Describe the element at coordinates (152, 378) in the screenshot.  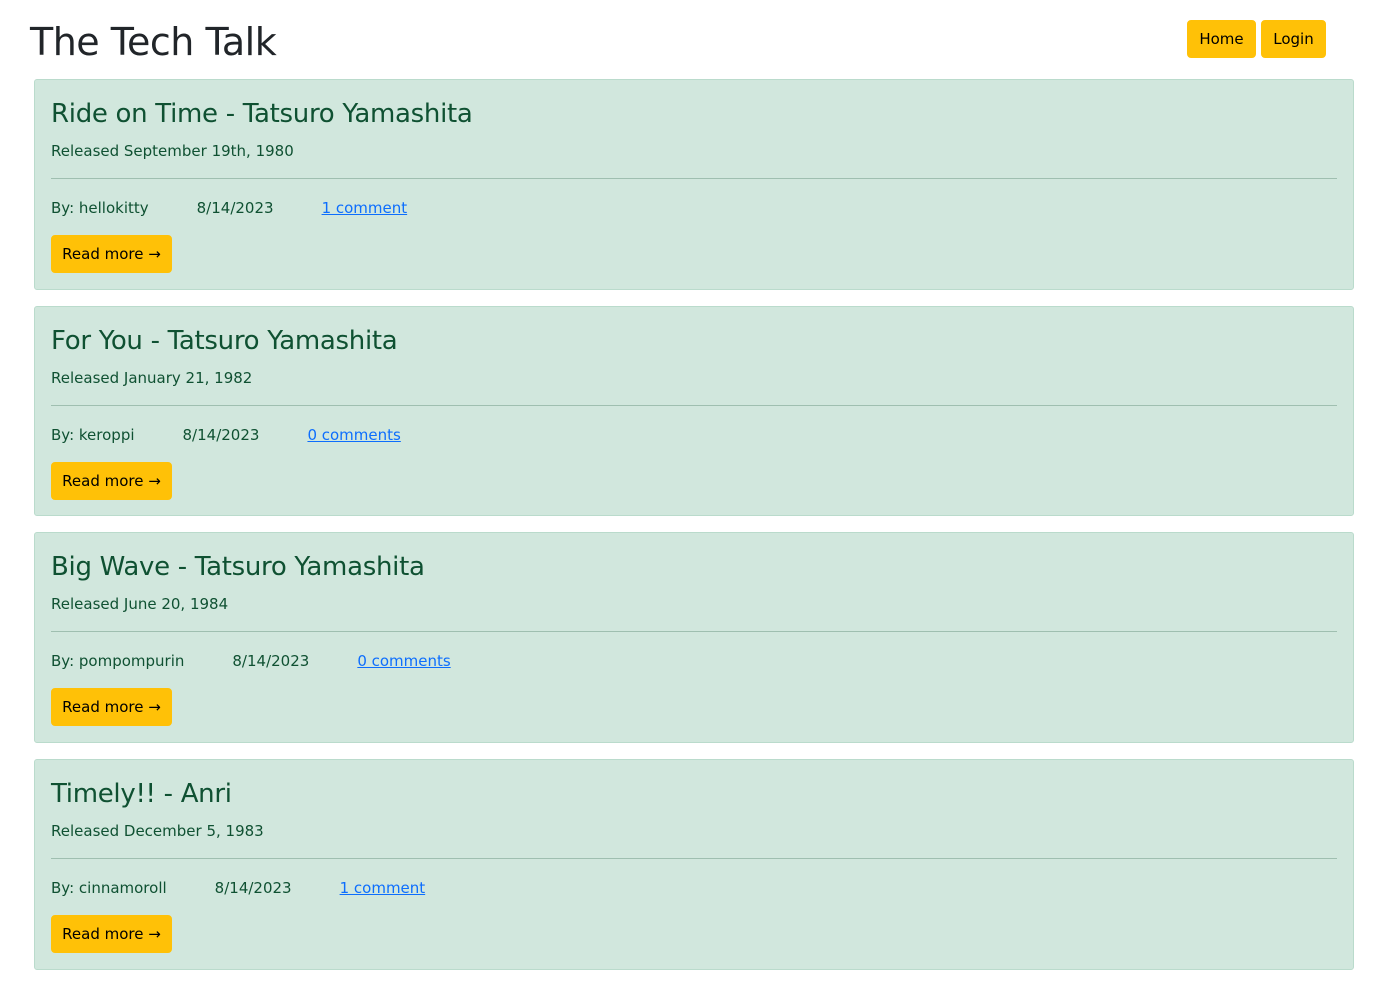
I see `post-release-date: Released January 21, 1982` at that location.